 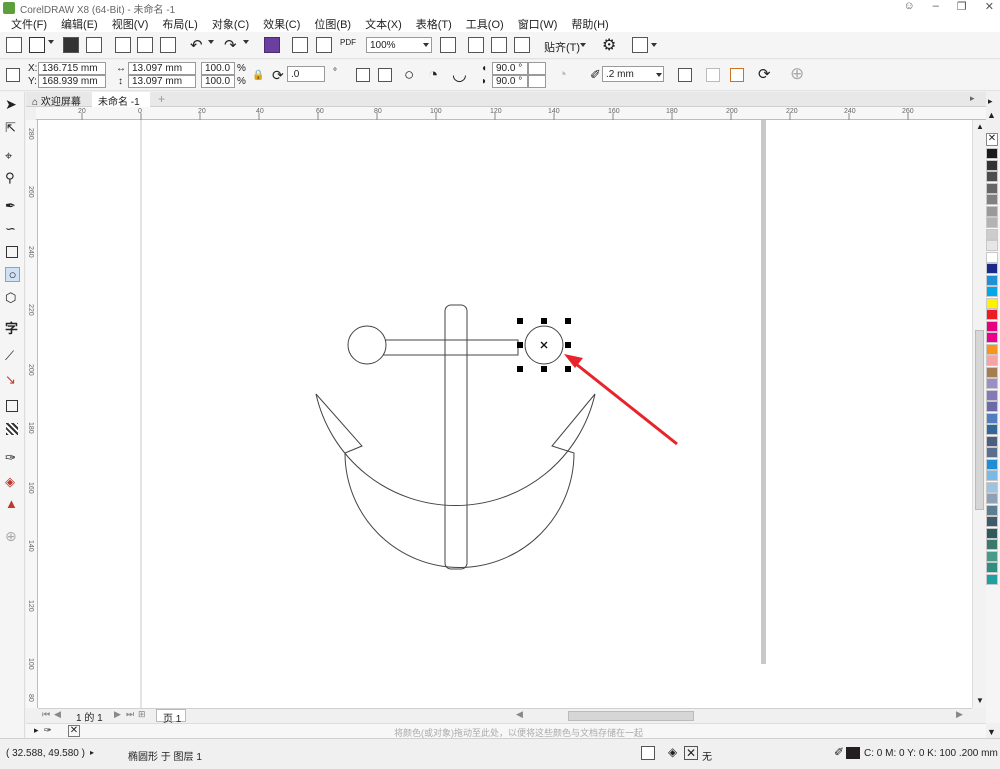 What do you see at coordinates (196, 45) in the screenshot?
I see `undo-icon: ↶` at bounding box center [196, 45].